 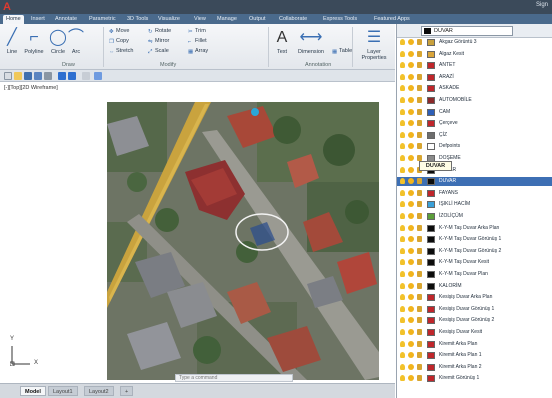 What do you see at coordinates (197, 31) in the screenshot?
I see `trim-tool: ✂ Trim` at bounding box center [197, 31].